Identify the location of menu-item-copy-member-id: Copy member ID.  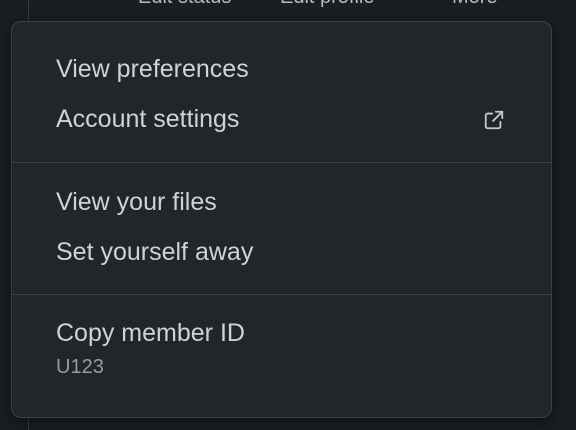
(281, 333).